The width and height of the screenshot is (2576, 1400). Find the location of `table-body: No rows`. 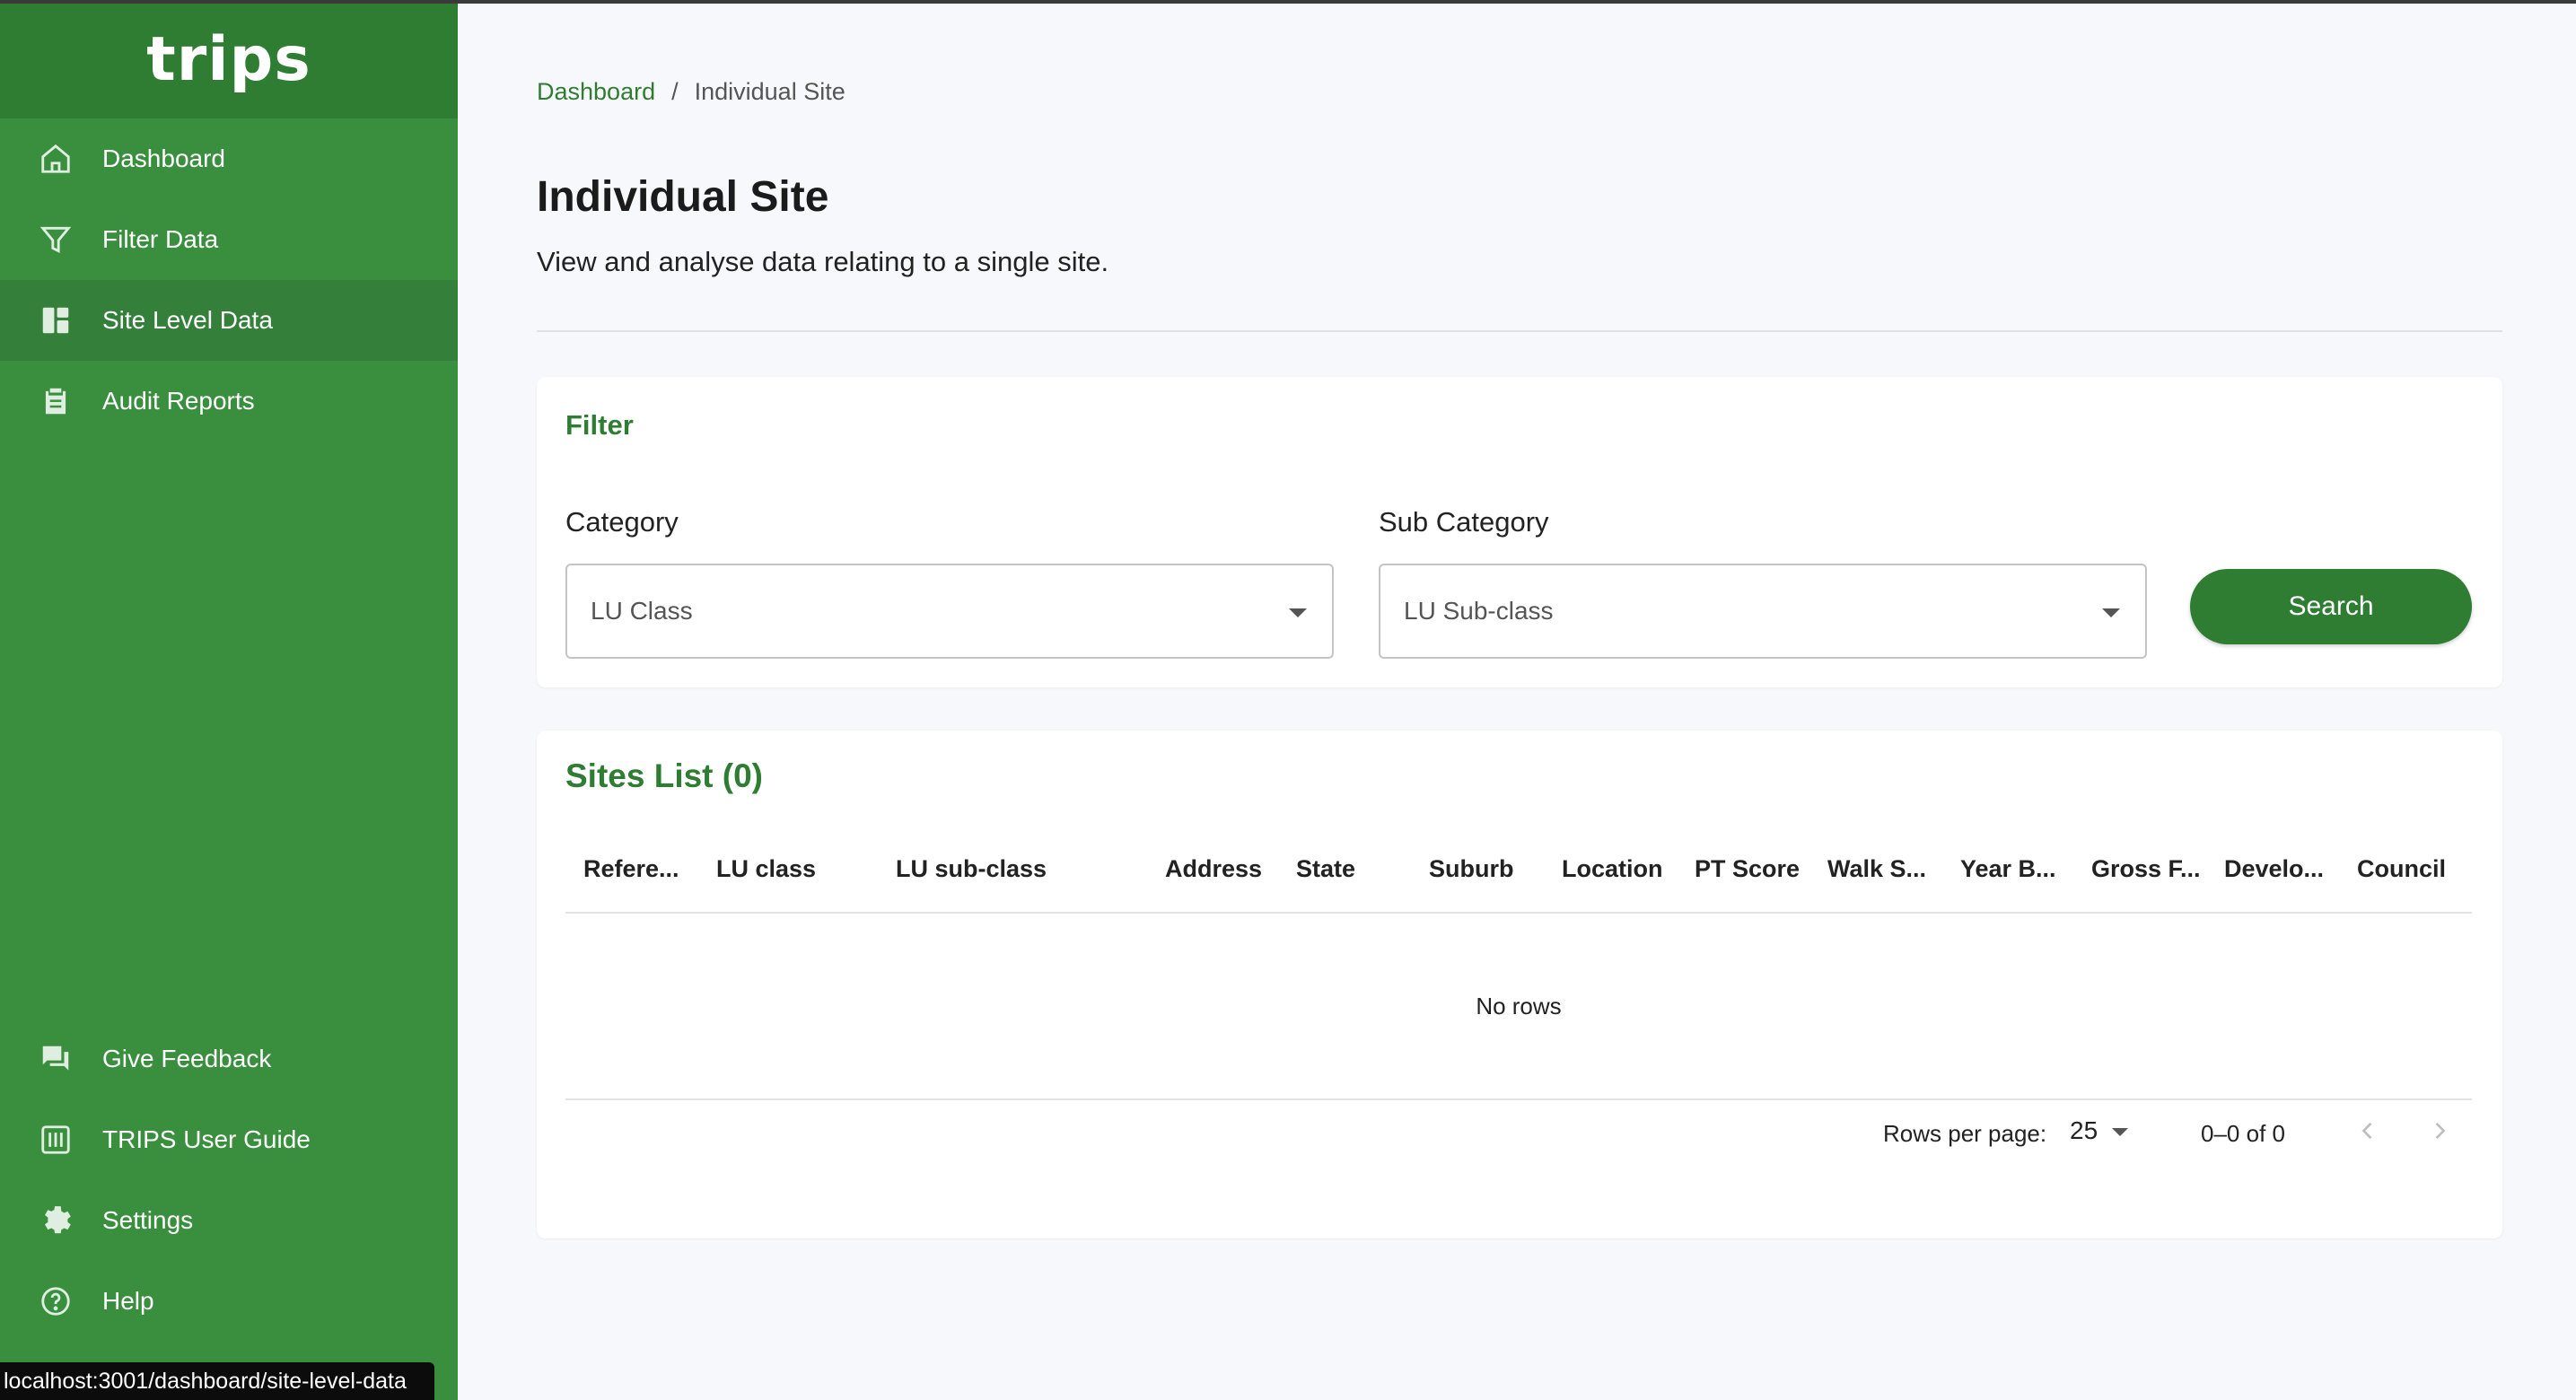

table-body: No rows is located at coordinates (1518, 1007).